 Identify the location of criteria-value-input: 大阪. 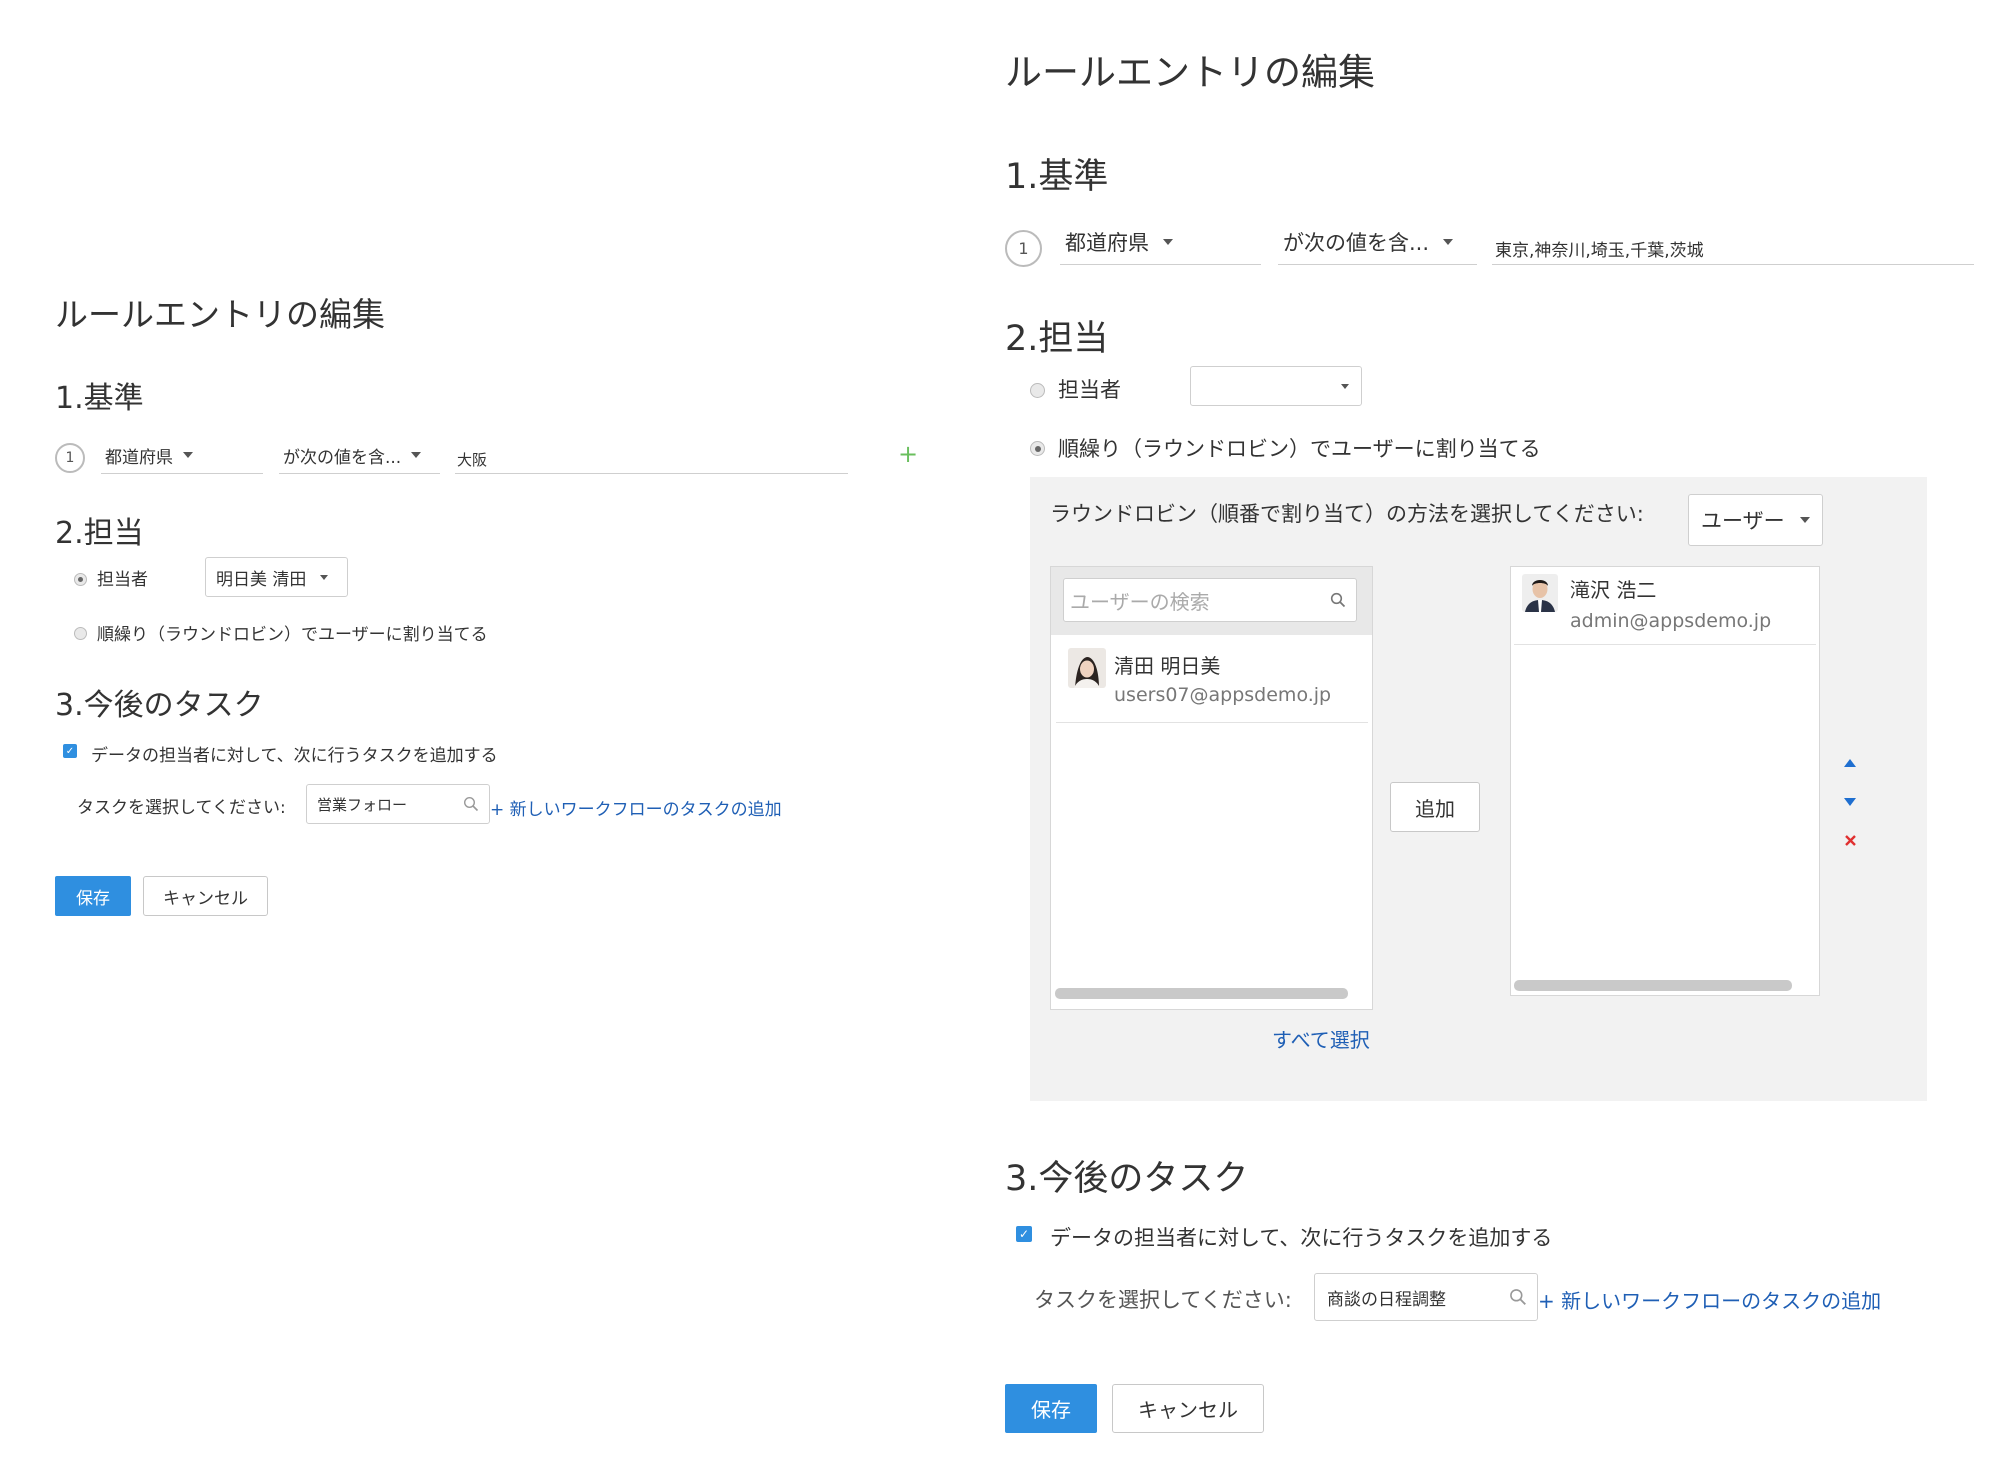
(651, 455).